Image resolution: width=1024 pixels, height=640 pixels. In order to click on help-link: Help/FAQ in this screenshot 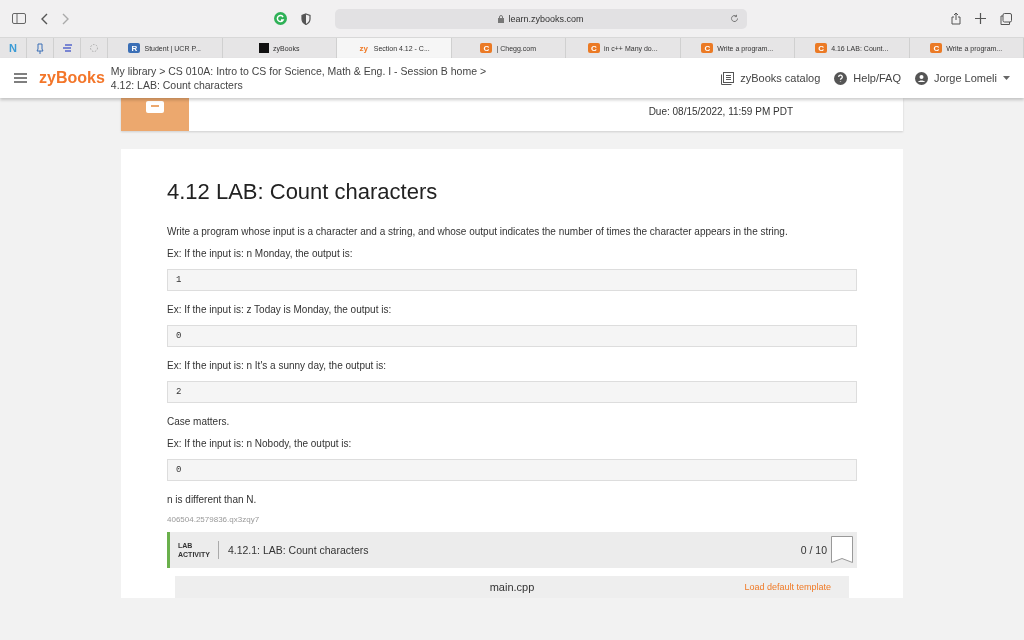, I will do `click(877, 78)`.